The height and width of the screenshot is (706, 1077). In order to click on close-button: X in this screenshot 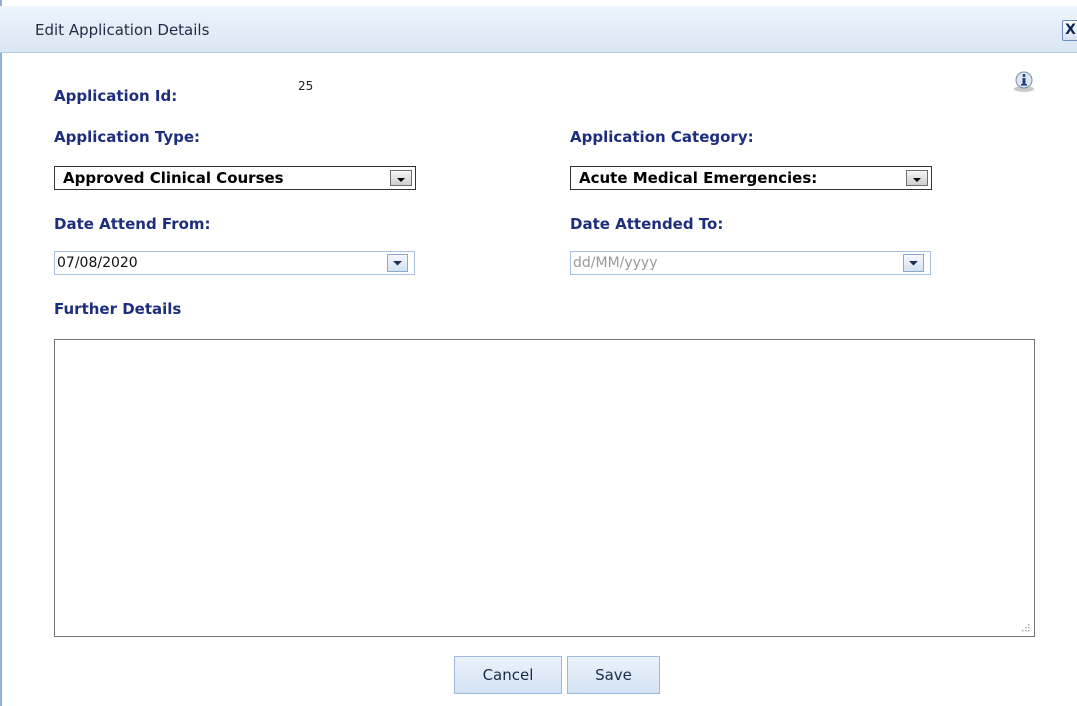, I will do `click(1069, 30)`.